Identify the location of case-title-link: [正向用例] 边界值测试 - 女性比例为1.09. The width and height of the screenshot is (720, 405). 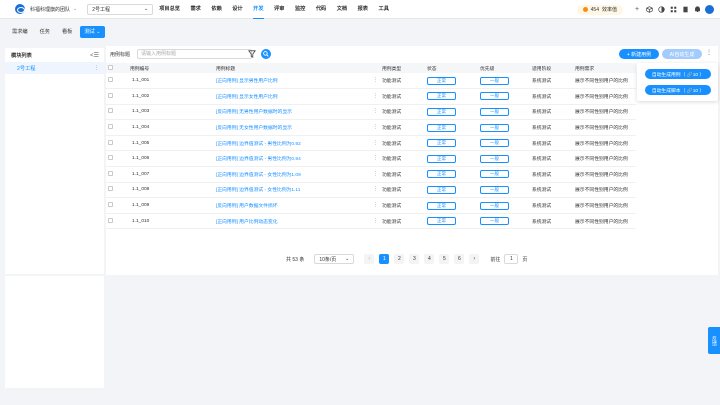
(258, 174).